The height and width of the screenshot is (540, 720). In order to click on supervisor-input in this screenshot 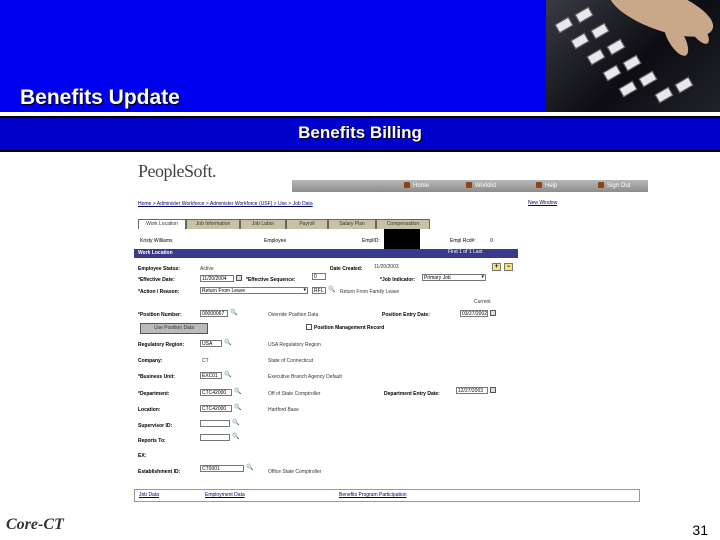, I will do `click(215, 423)`.